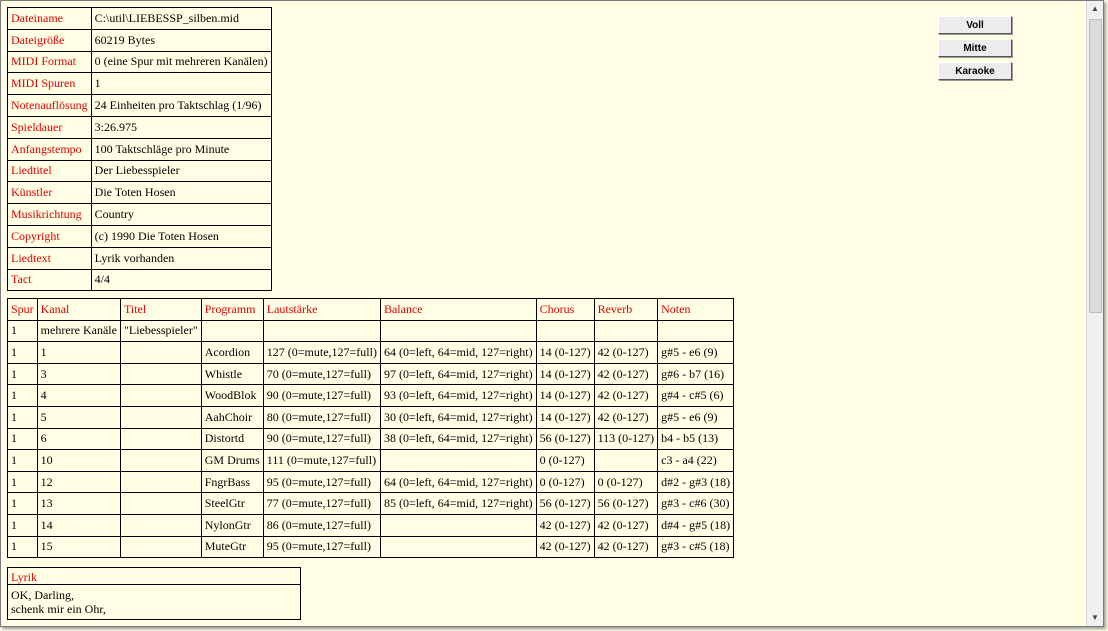  I want to click on scroll-up-icon: ▲, so click(1095, 9).